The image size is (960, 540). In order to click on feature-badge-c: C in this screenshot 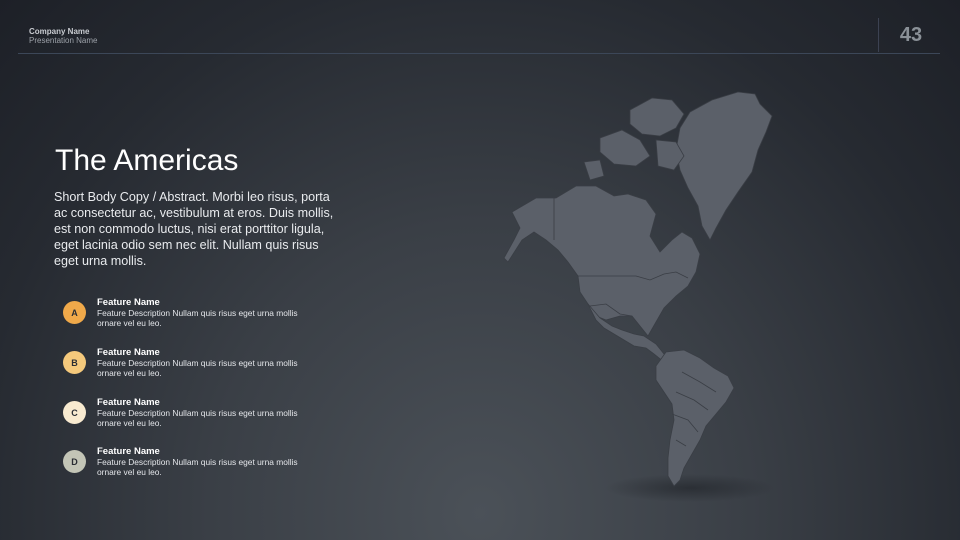, I will do `click(74, 412)`.